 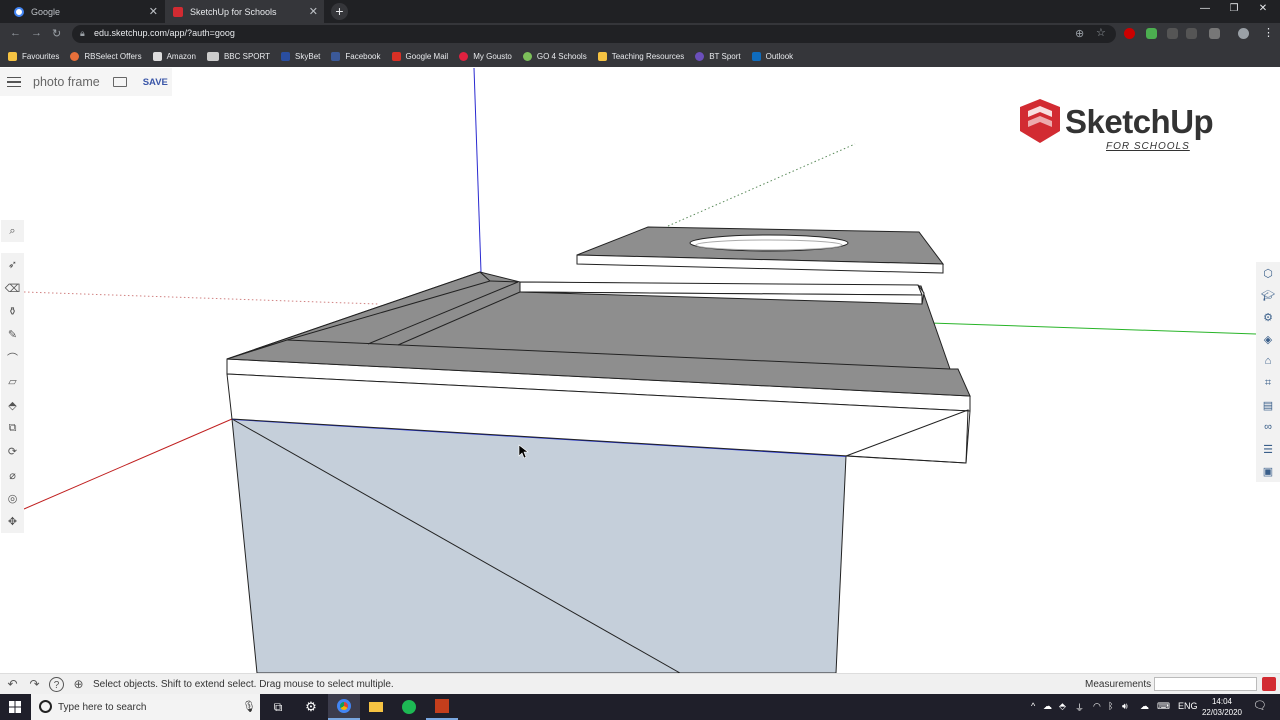 I want to click on reload-icon: ↻, so click(x=56, y=33).